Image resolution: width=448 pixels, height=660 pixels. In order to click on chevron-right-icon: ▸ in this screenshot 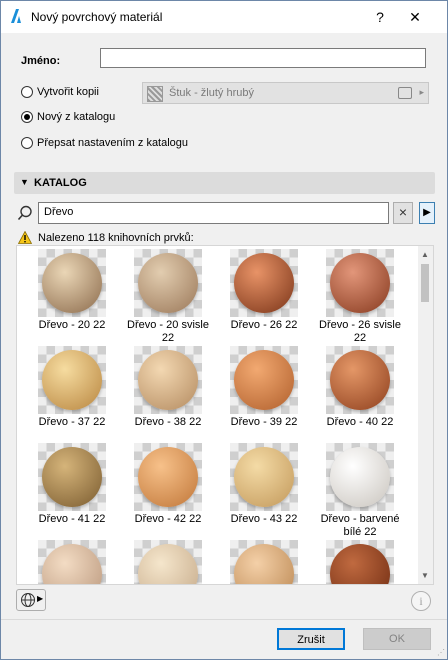, I will do `click(421, 92)`.